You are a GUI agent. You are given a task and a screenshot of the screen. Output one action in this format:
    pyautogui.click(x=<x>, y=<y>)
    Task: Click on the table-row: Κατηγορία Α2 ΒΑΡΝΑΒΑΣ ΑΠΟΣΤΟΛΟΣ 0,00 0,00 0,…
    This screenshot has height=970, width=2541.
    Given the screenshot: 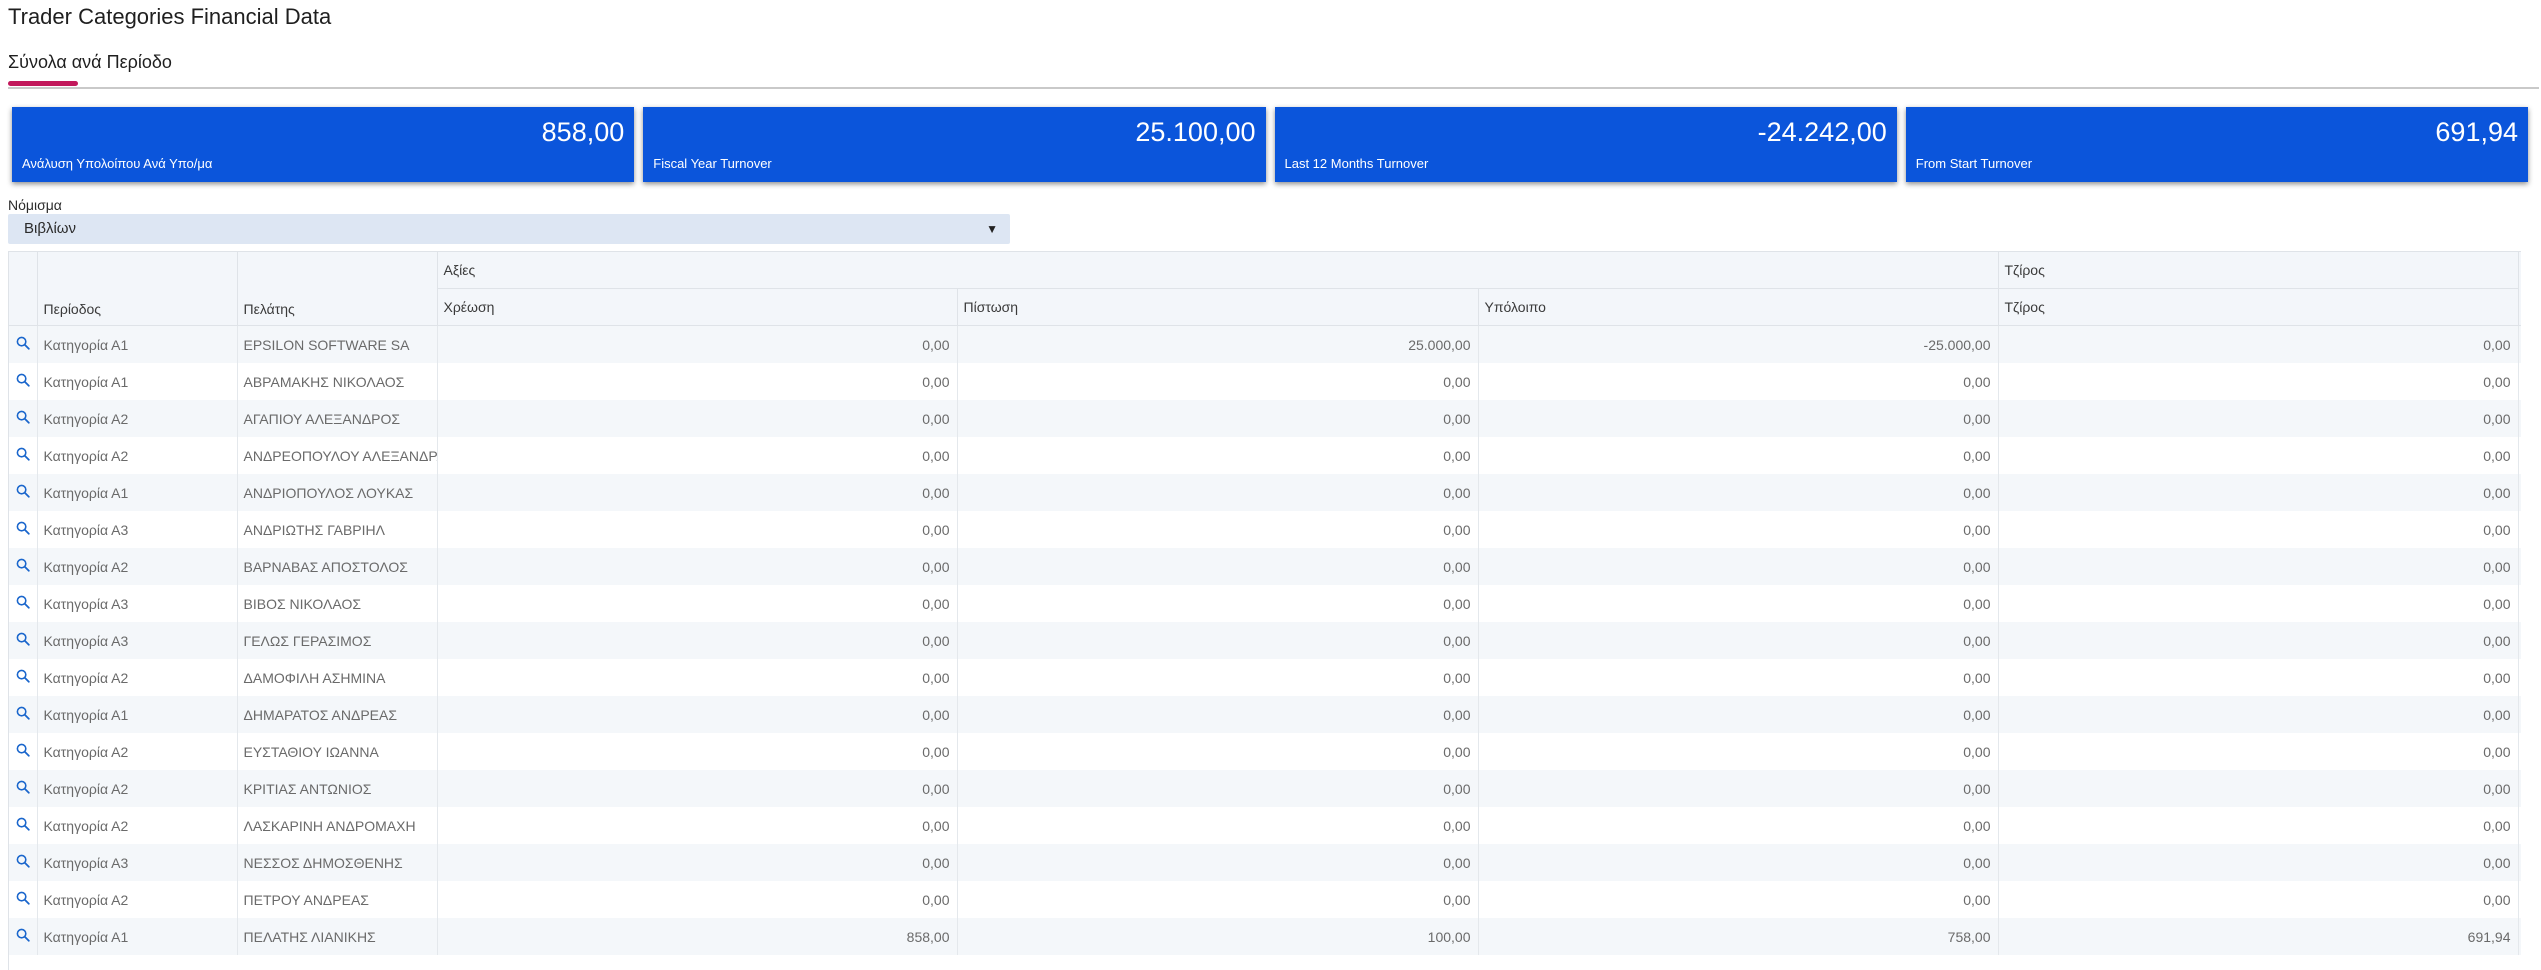 What is the action you would take?
    pyautogui.click(x=1265, y=566)
    